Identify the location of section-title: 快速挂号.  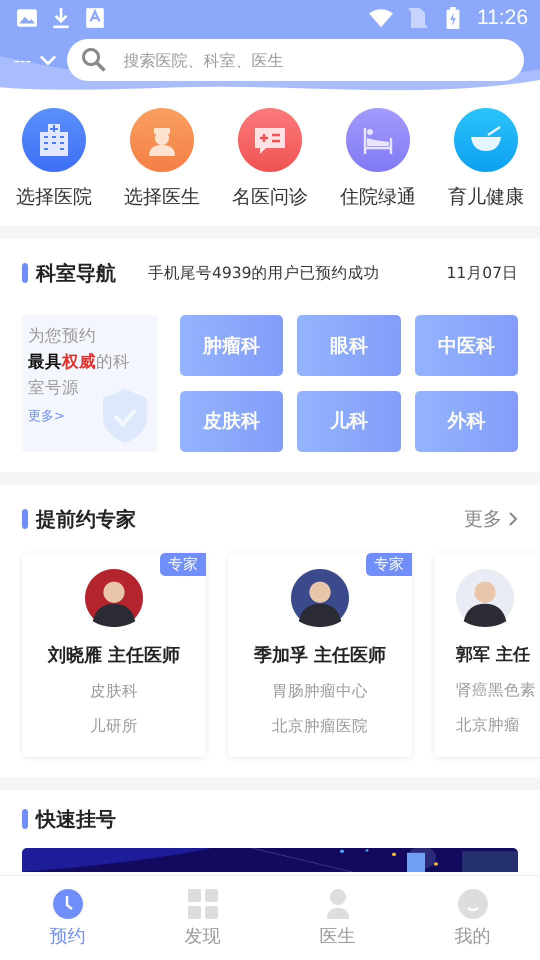
(76, 819).